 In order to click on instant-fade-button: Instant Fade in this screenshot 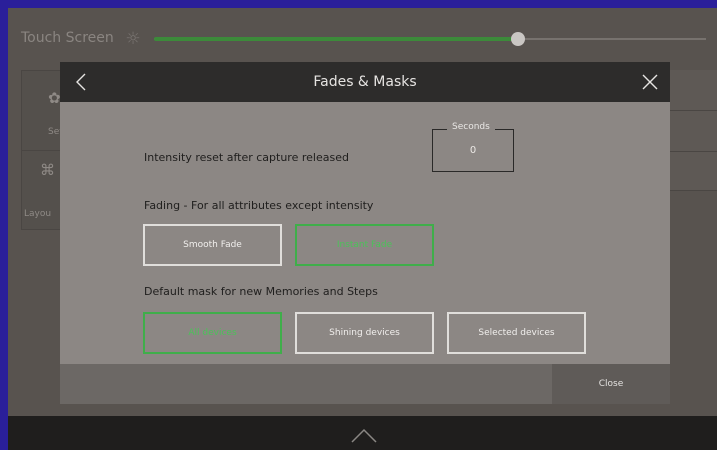, I will do `click(364, 245)`.